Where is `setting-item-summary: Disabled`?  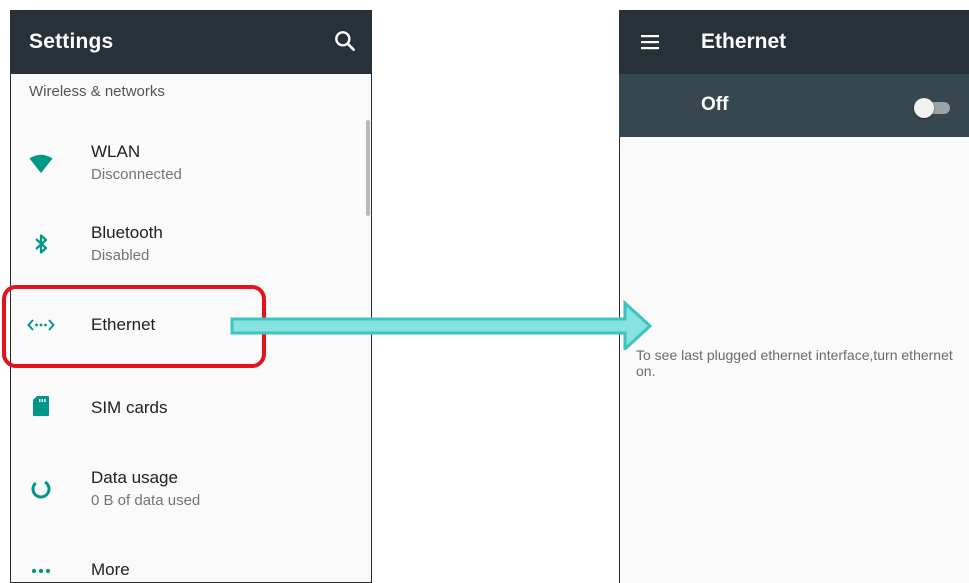
setting-item-summary: Disabled is located at coordinates (120, 255).